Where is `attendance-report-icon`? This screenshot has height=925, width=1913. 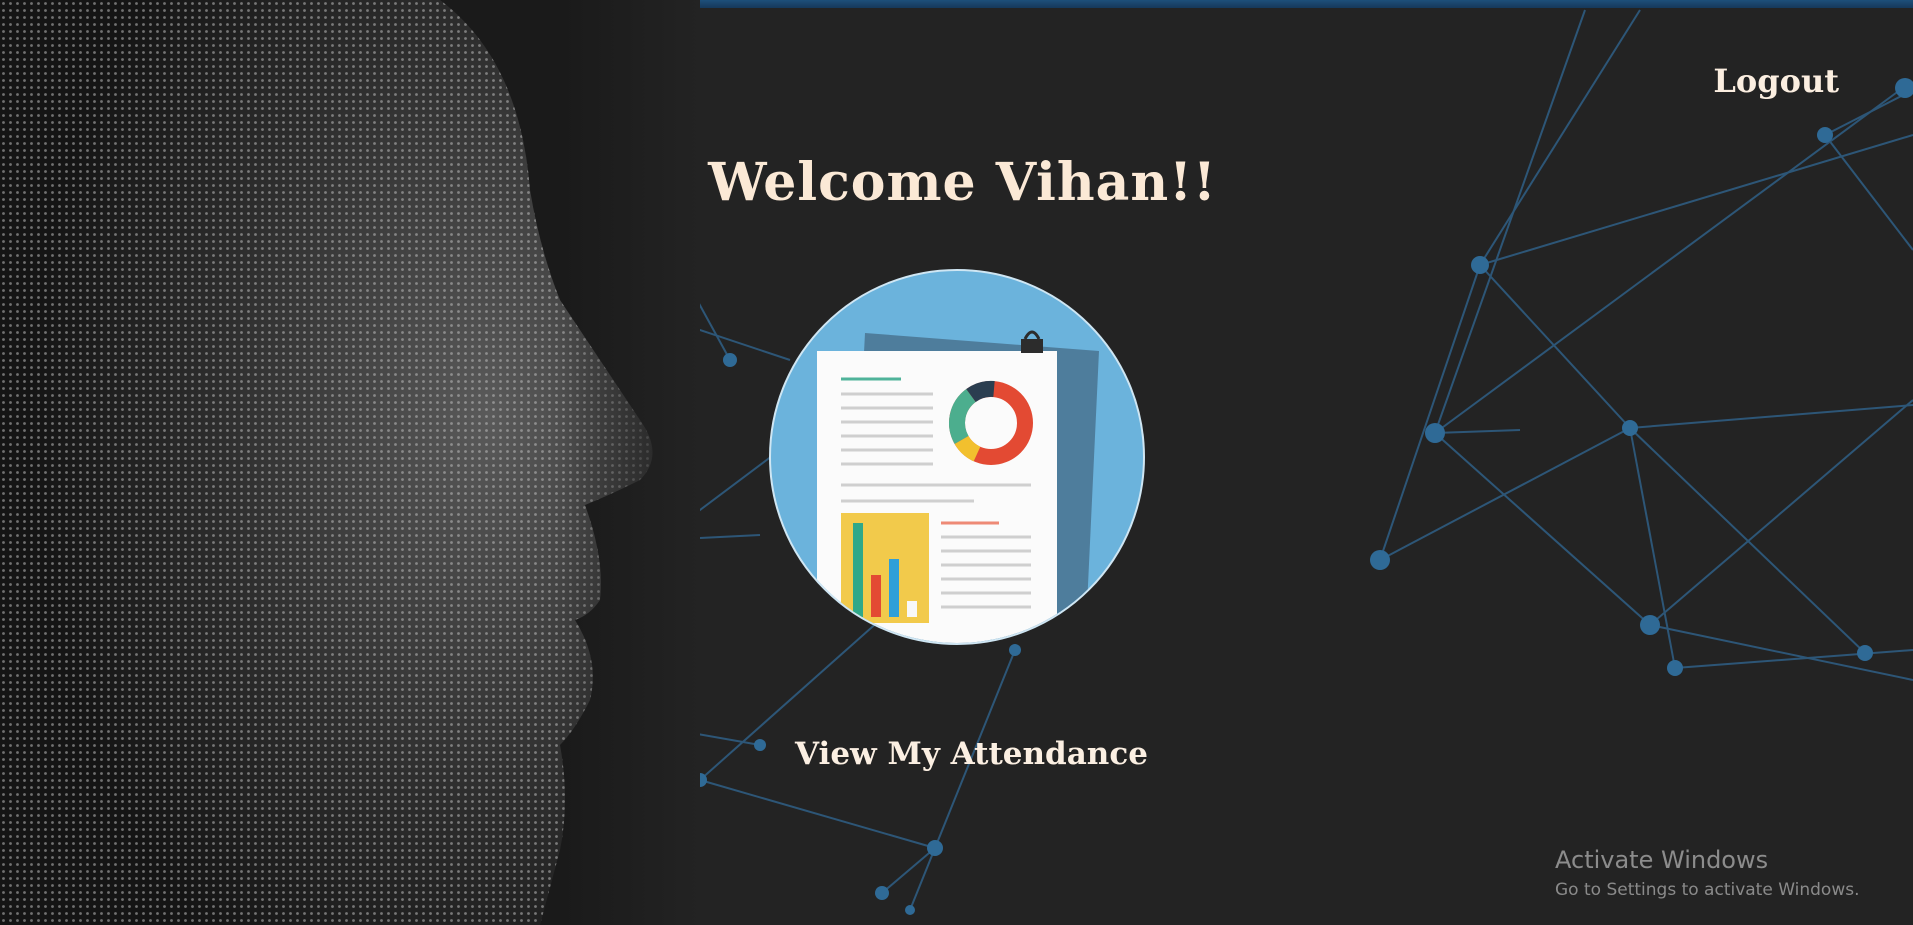
attendance-report-icon is located at coordinates (957, 457).